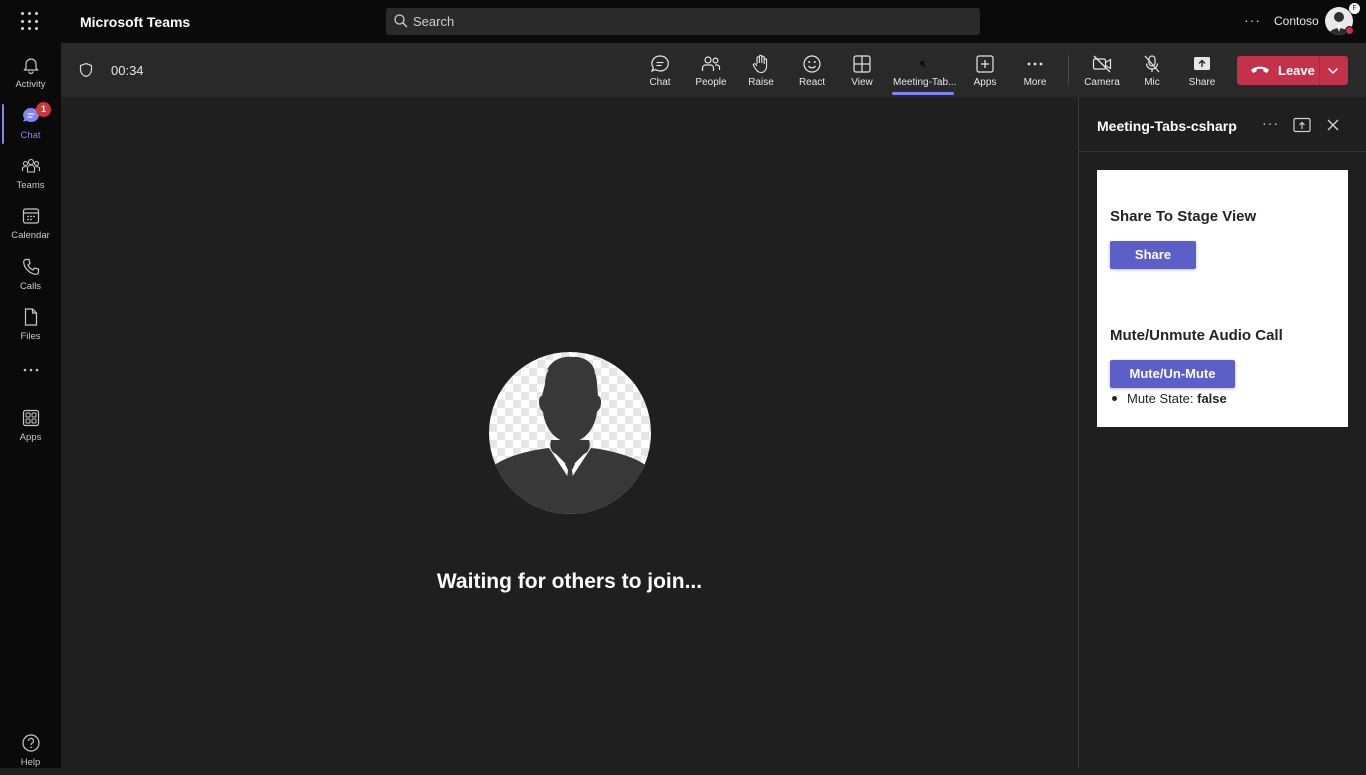  I want to click on chat-icon, so click(659, 64).